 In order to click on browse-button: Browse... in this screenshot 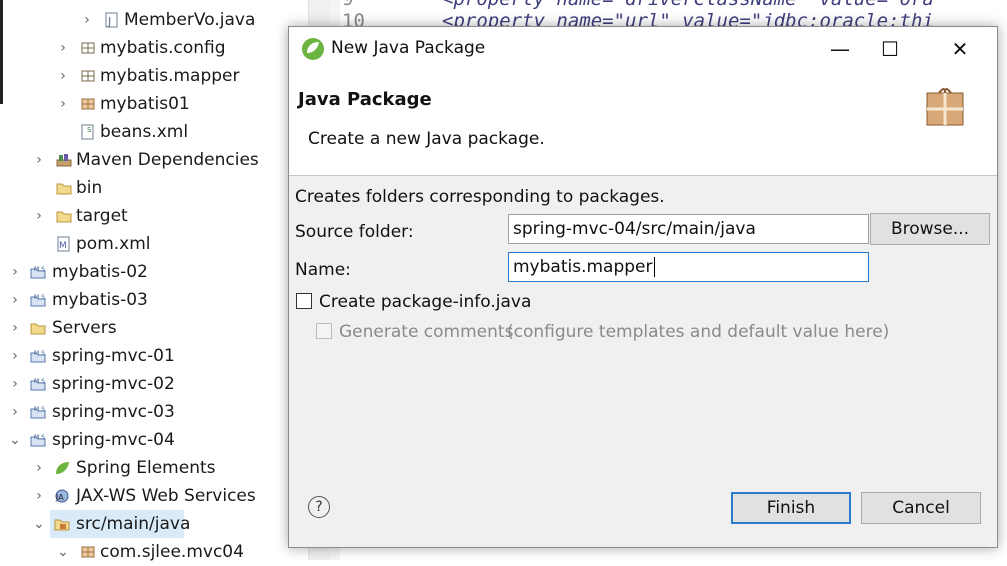, I will do `click(930, 229)`.